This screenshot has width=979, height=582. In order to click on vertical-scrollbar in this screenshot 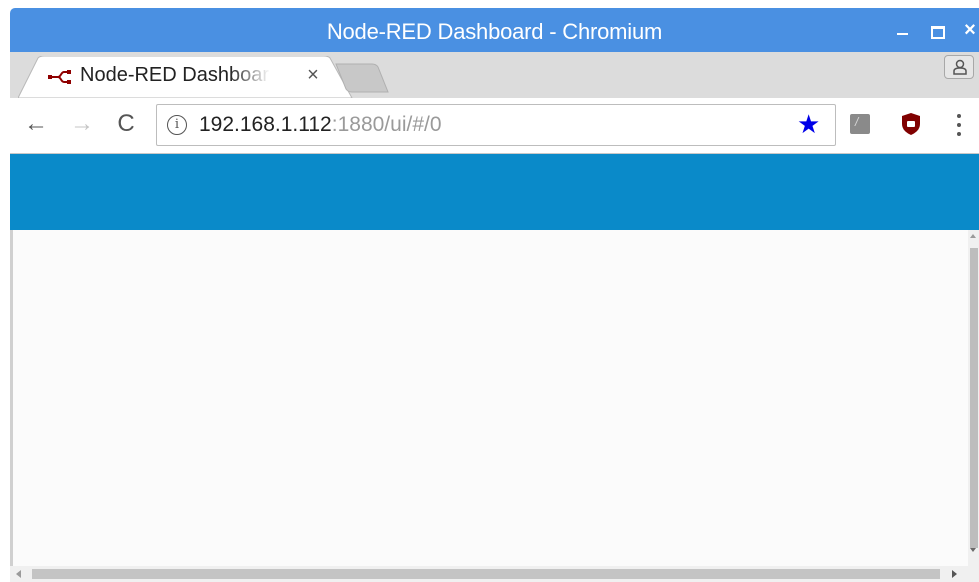, I will do `click(973, 398)`.